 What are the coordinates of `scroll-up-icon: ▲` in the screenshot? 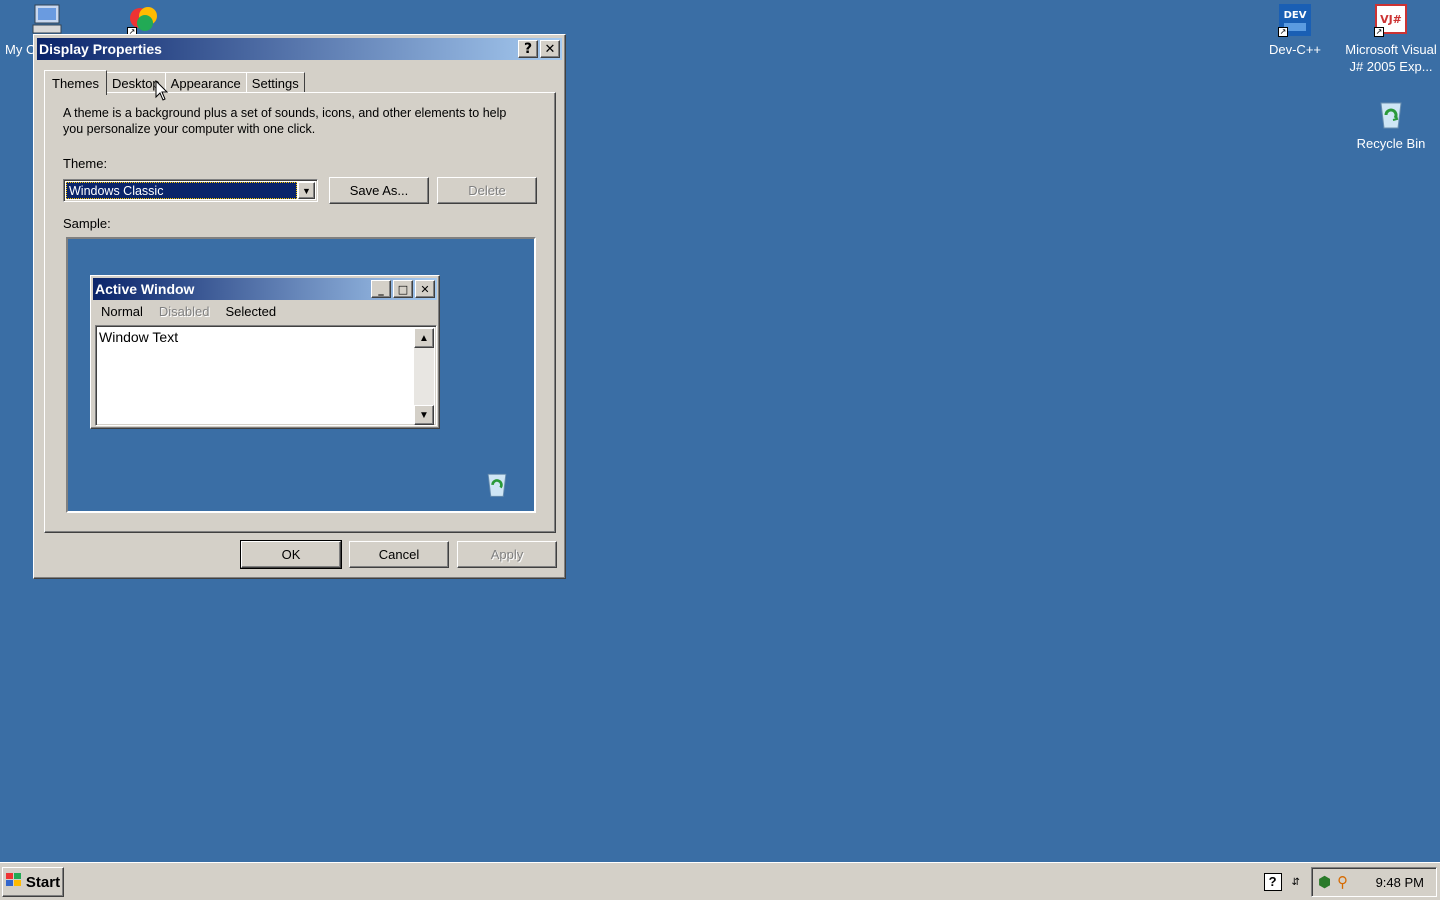 It's located at (424, 338).